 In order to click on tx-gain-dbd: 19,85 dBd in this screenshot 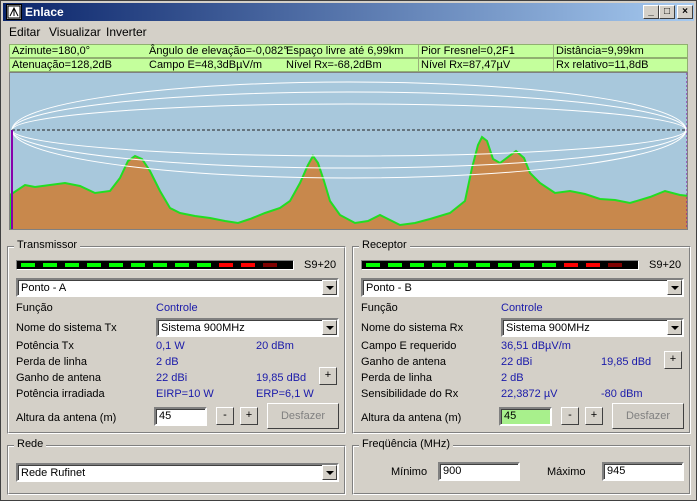, I will do `click(281, 378)`.